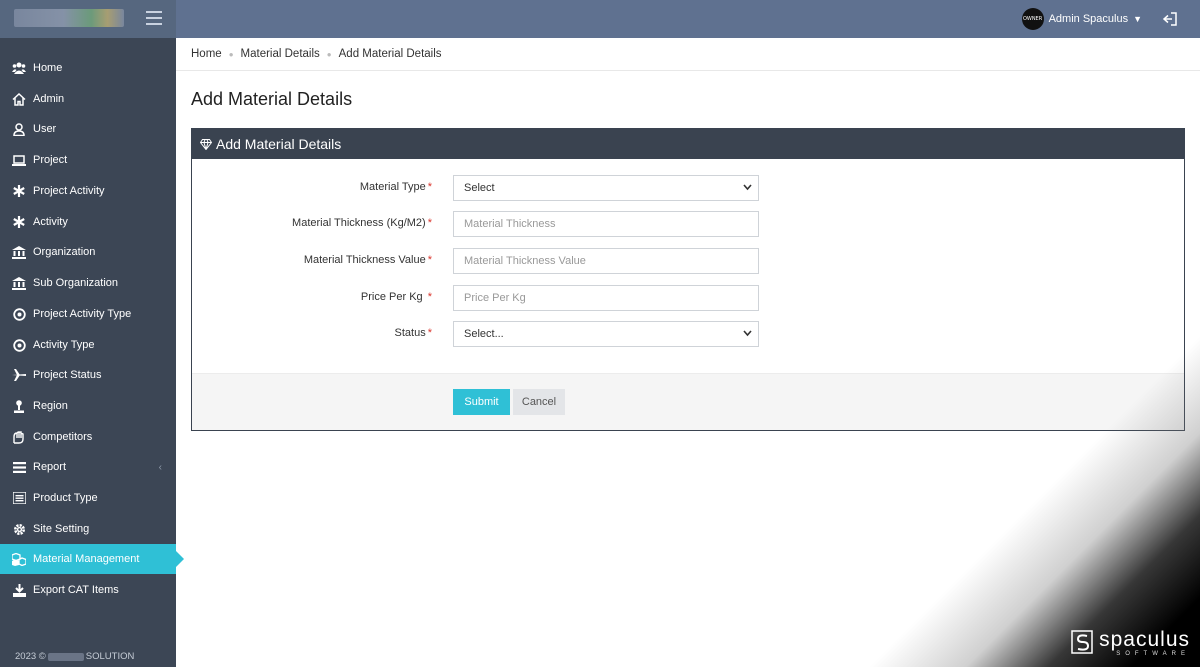 This screenshot has height=667, width=1200. I want to click on sidebar-item-label: Project Activity, so click(69, 191).